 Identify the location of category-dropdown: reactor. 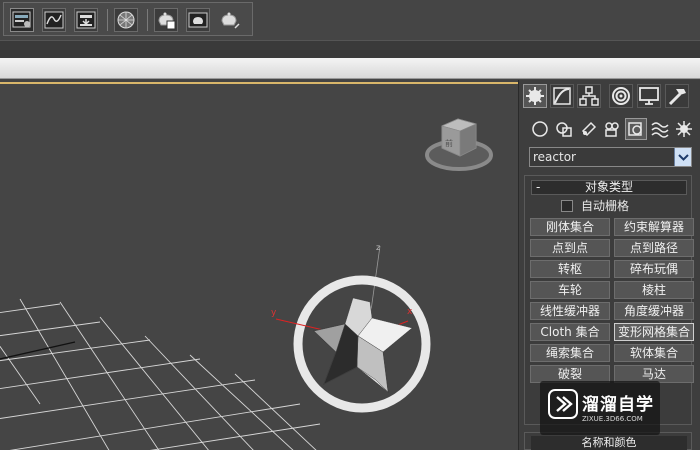
(610, 157).